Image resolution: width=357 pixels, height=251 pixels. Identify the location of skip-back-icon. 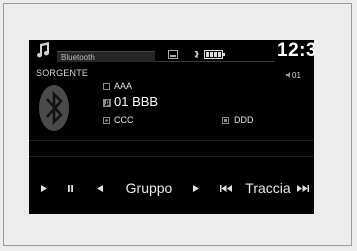
(226, 188).